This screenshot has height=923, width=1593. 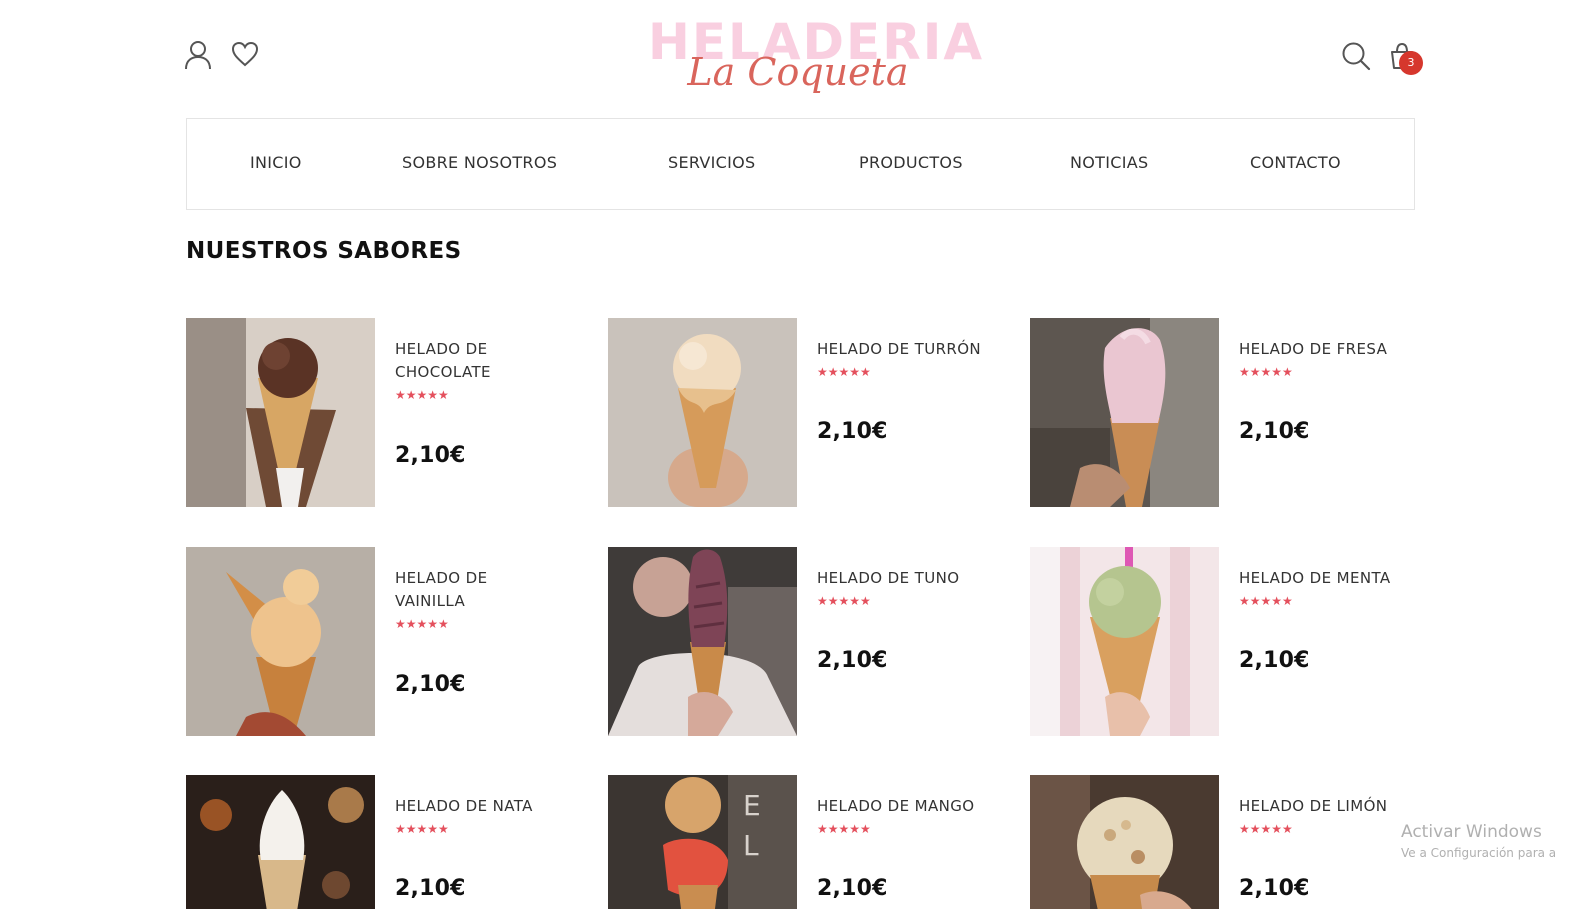 What do you see at coordinates (1230, 842) in the screenshot?
I see `product-card-limon: HELADO DE LIMÓN ★★★★★ 2,10€` at bounding box center [1230, 842].